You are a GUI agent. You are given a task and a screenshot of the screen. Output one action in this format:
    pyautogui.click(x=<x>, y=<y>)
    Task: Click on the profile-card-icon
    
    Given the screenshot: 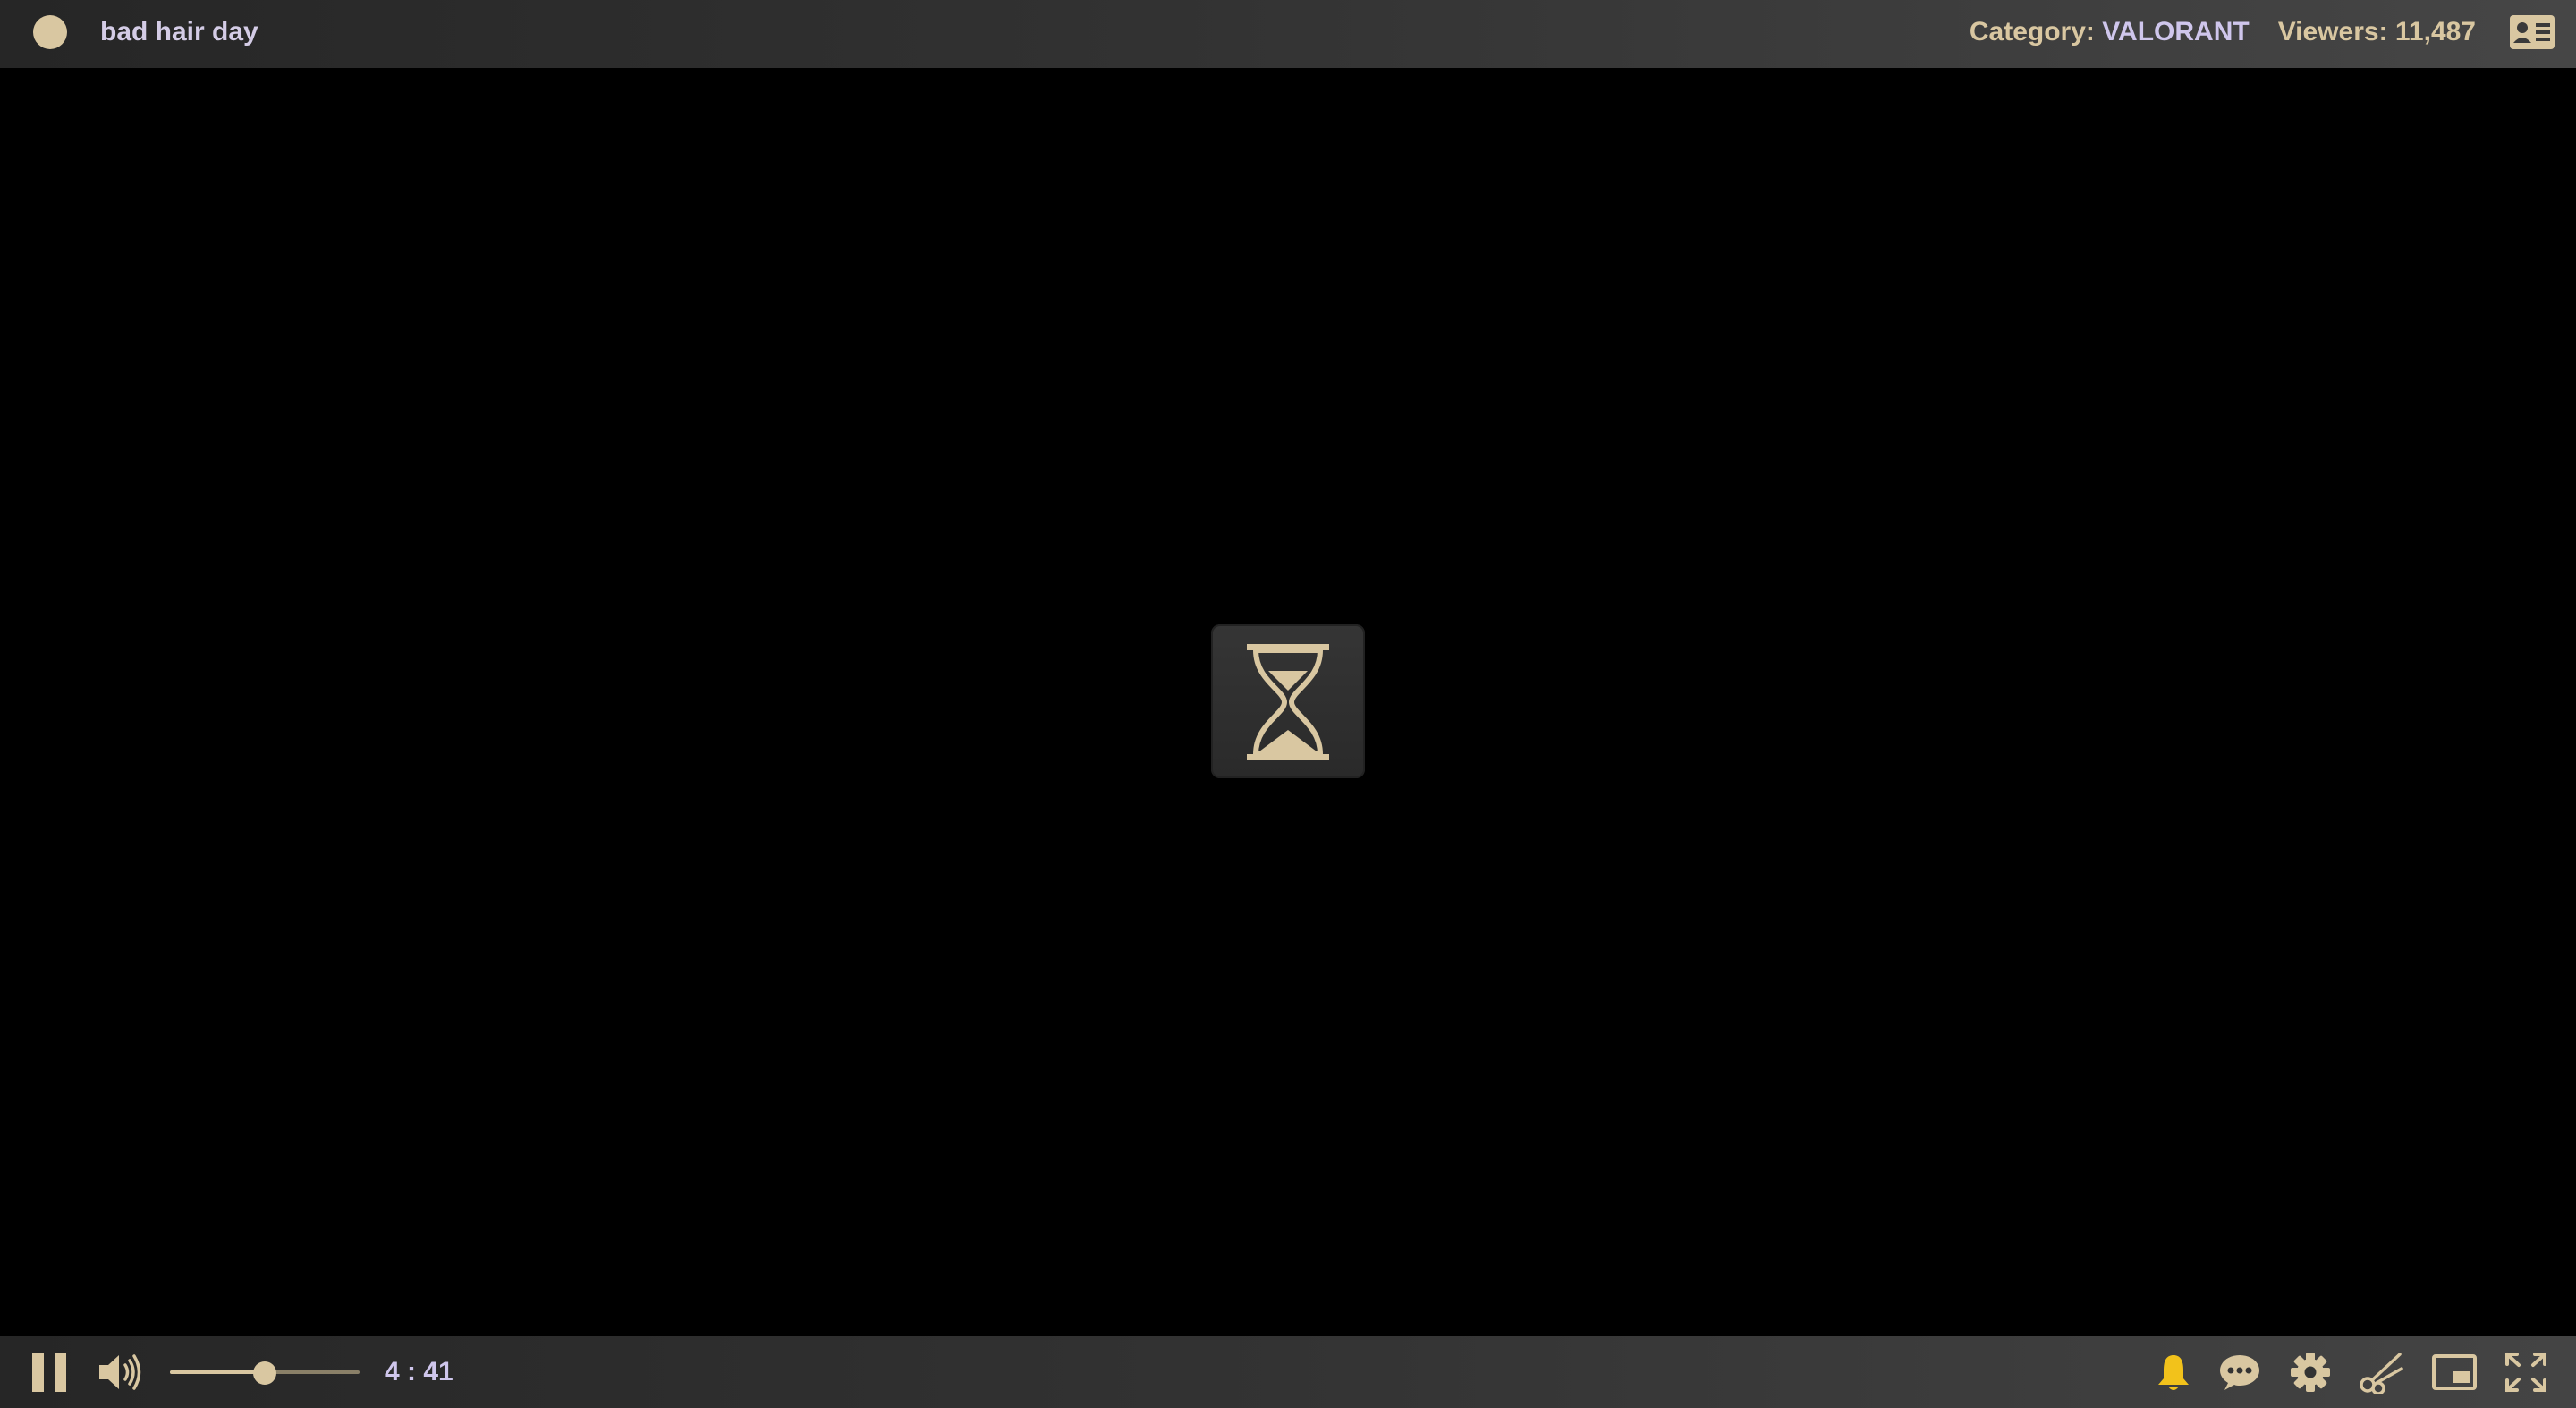 What is the action you would take?
    pyautogui.click(x=2532, y=32)
    